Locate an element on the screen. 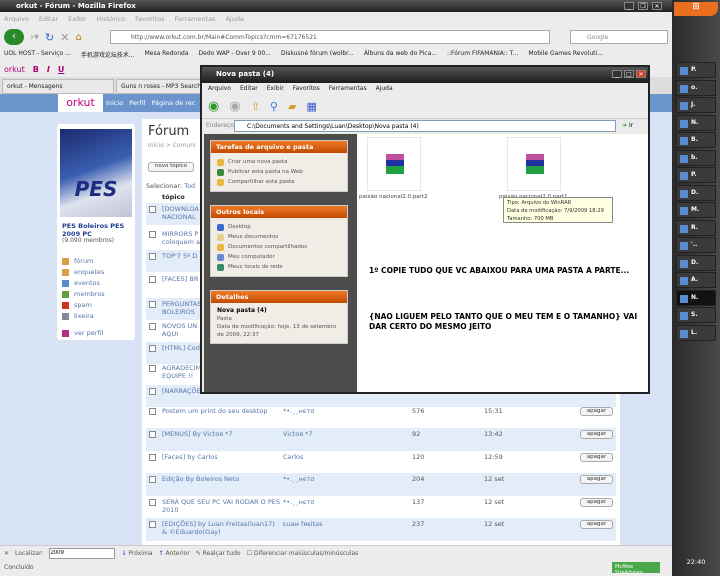  task-publish-web: Publicar esta pasta na Web is located at coordinates (279, 172).